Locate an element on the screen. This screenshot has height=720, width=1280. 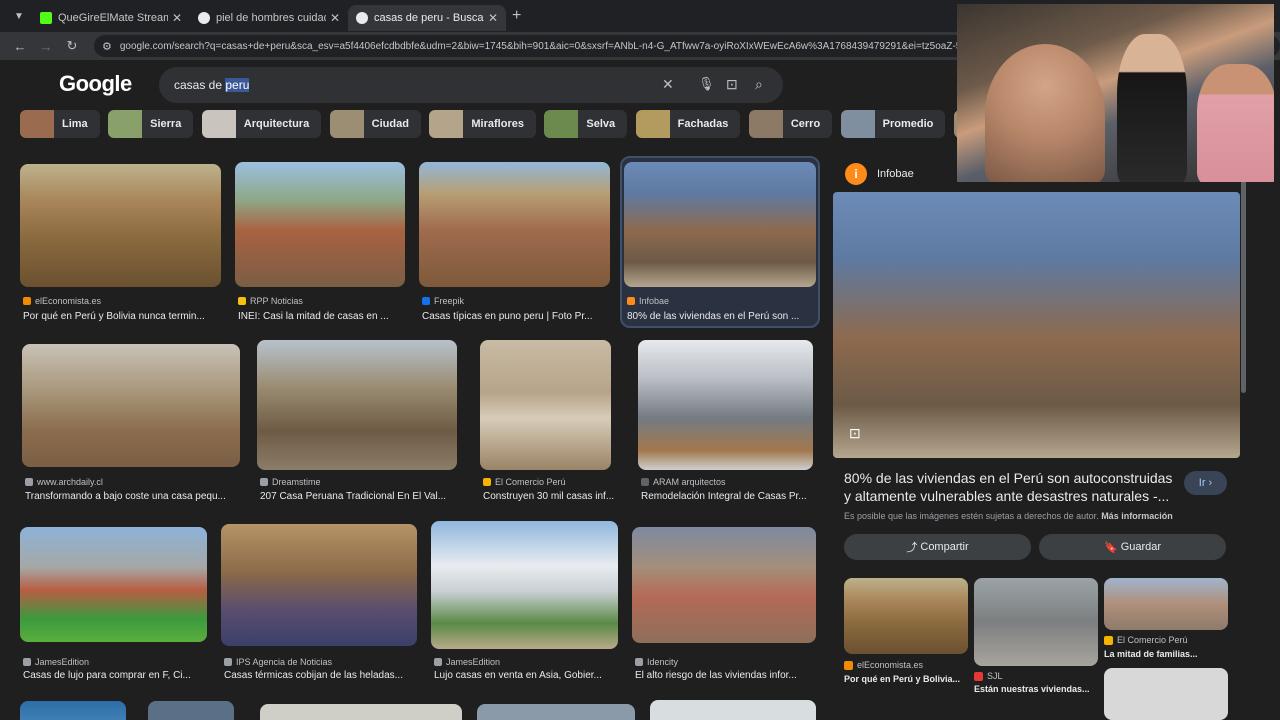
result-source: El Comercio Perú is located at coordinates (524, 482).